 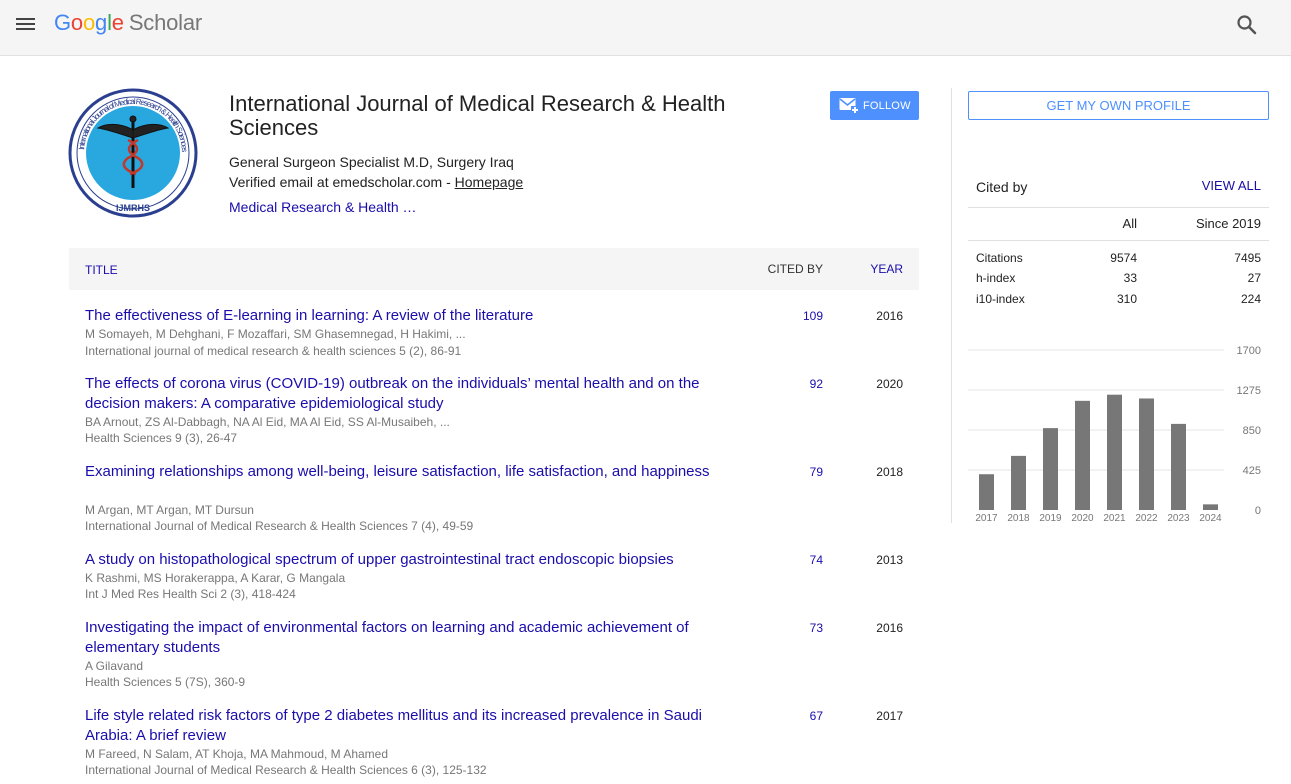 I want to click on view-all-link: VIEW ALL, so click(x=1231, y=185).